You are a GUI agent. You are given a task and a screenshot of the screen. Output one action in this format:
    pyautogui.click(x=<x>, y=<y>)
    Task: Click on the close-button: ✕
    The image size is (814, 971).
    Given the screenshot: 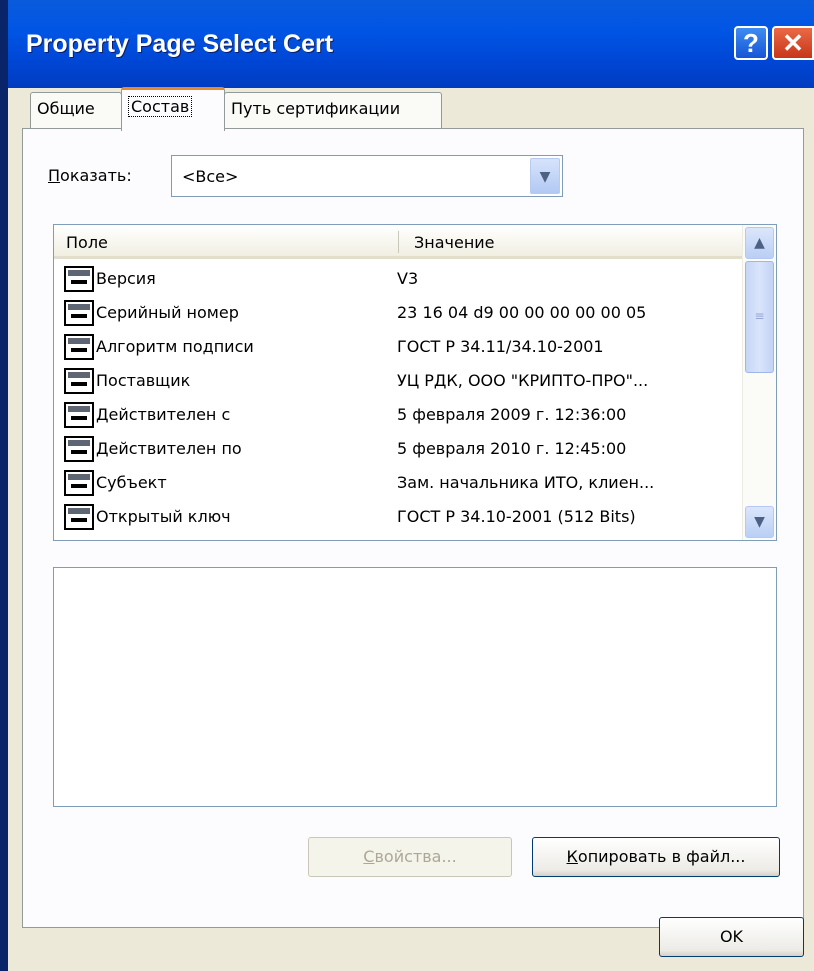 What is the action you would take?
    pyautogui.click(x=793, y=43)
    